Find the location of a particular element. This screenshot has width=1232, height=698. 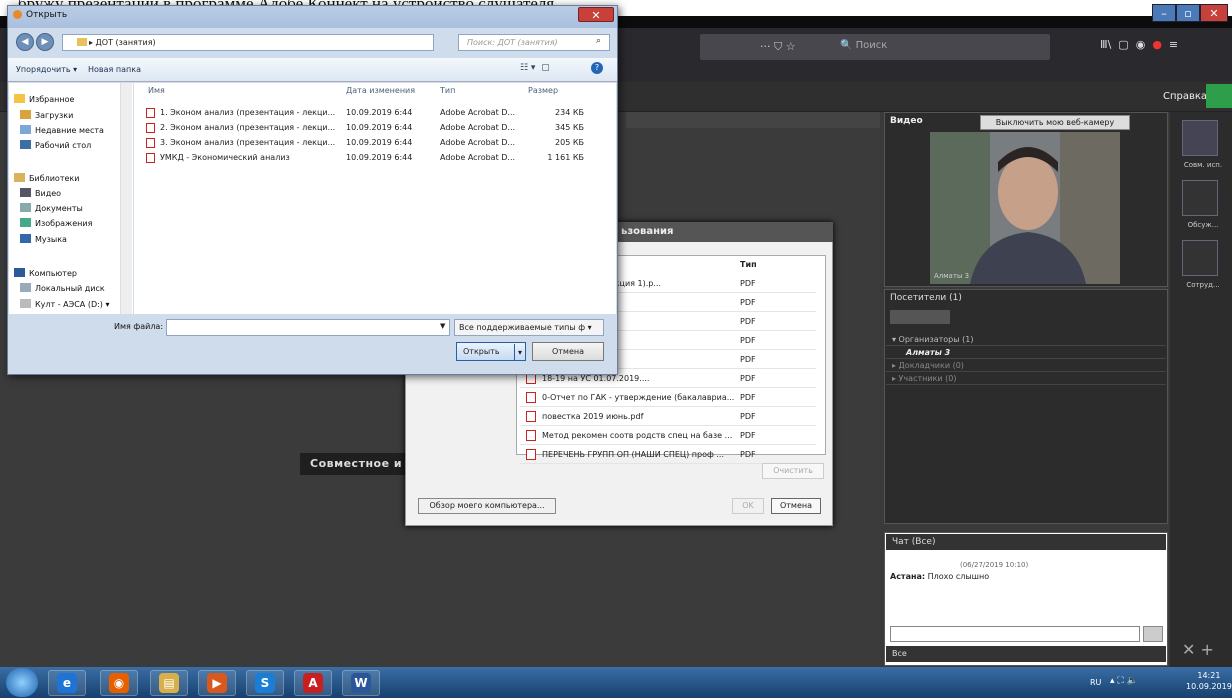

file-search-input: Поиск: ДОТ (занятия) is located at coordinates (534, 42).